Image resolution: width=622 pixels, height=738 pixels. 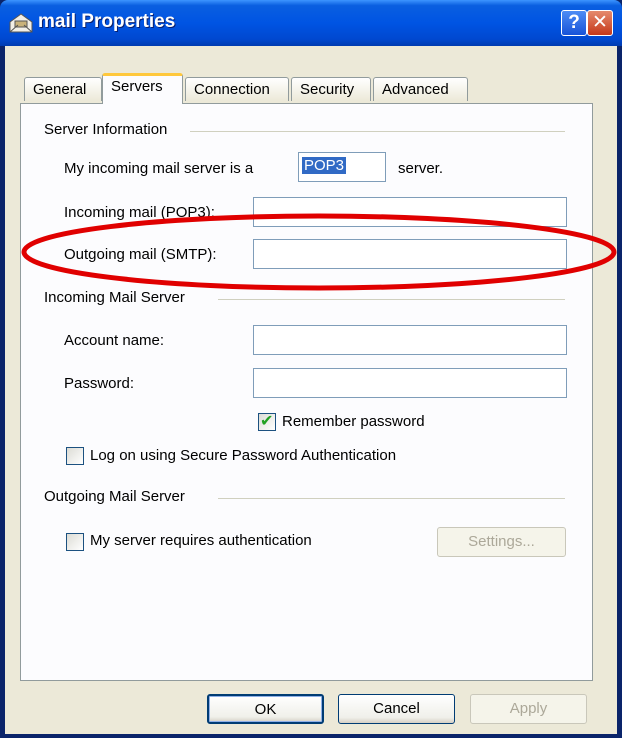 I want to click on incoming-mail-label: Incoming mail (POP3):, so click(x=139, y=212).